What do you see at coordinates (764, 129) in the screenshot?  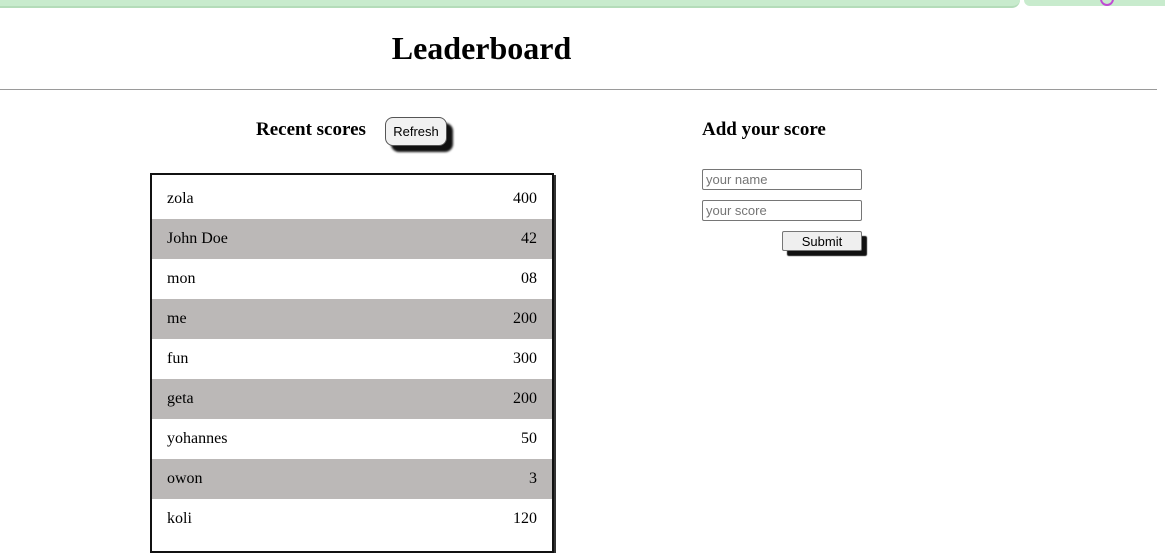 I see `add-score-heading: Add your score` at bounding box center [764, 129].